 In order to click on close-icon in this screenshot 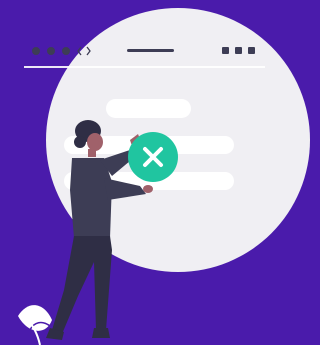, I will do `click(153, 157)`.